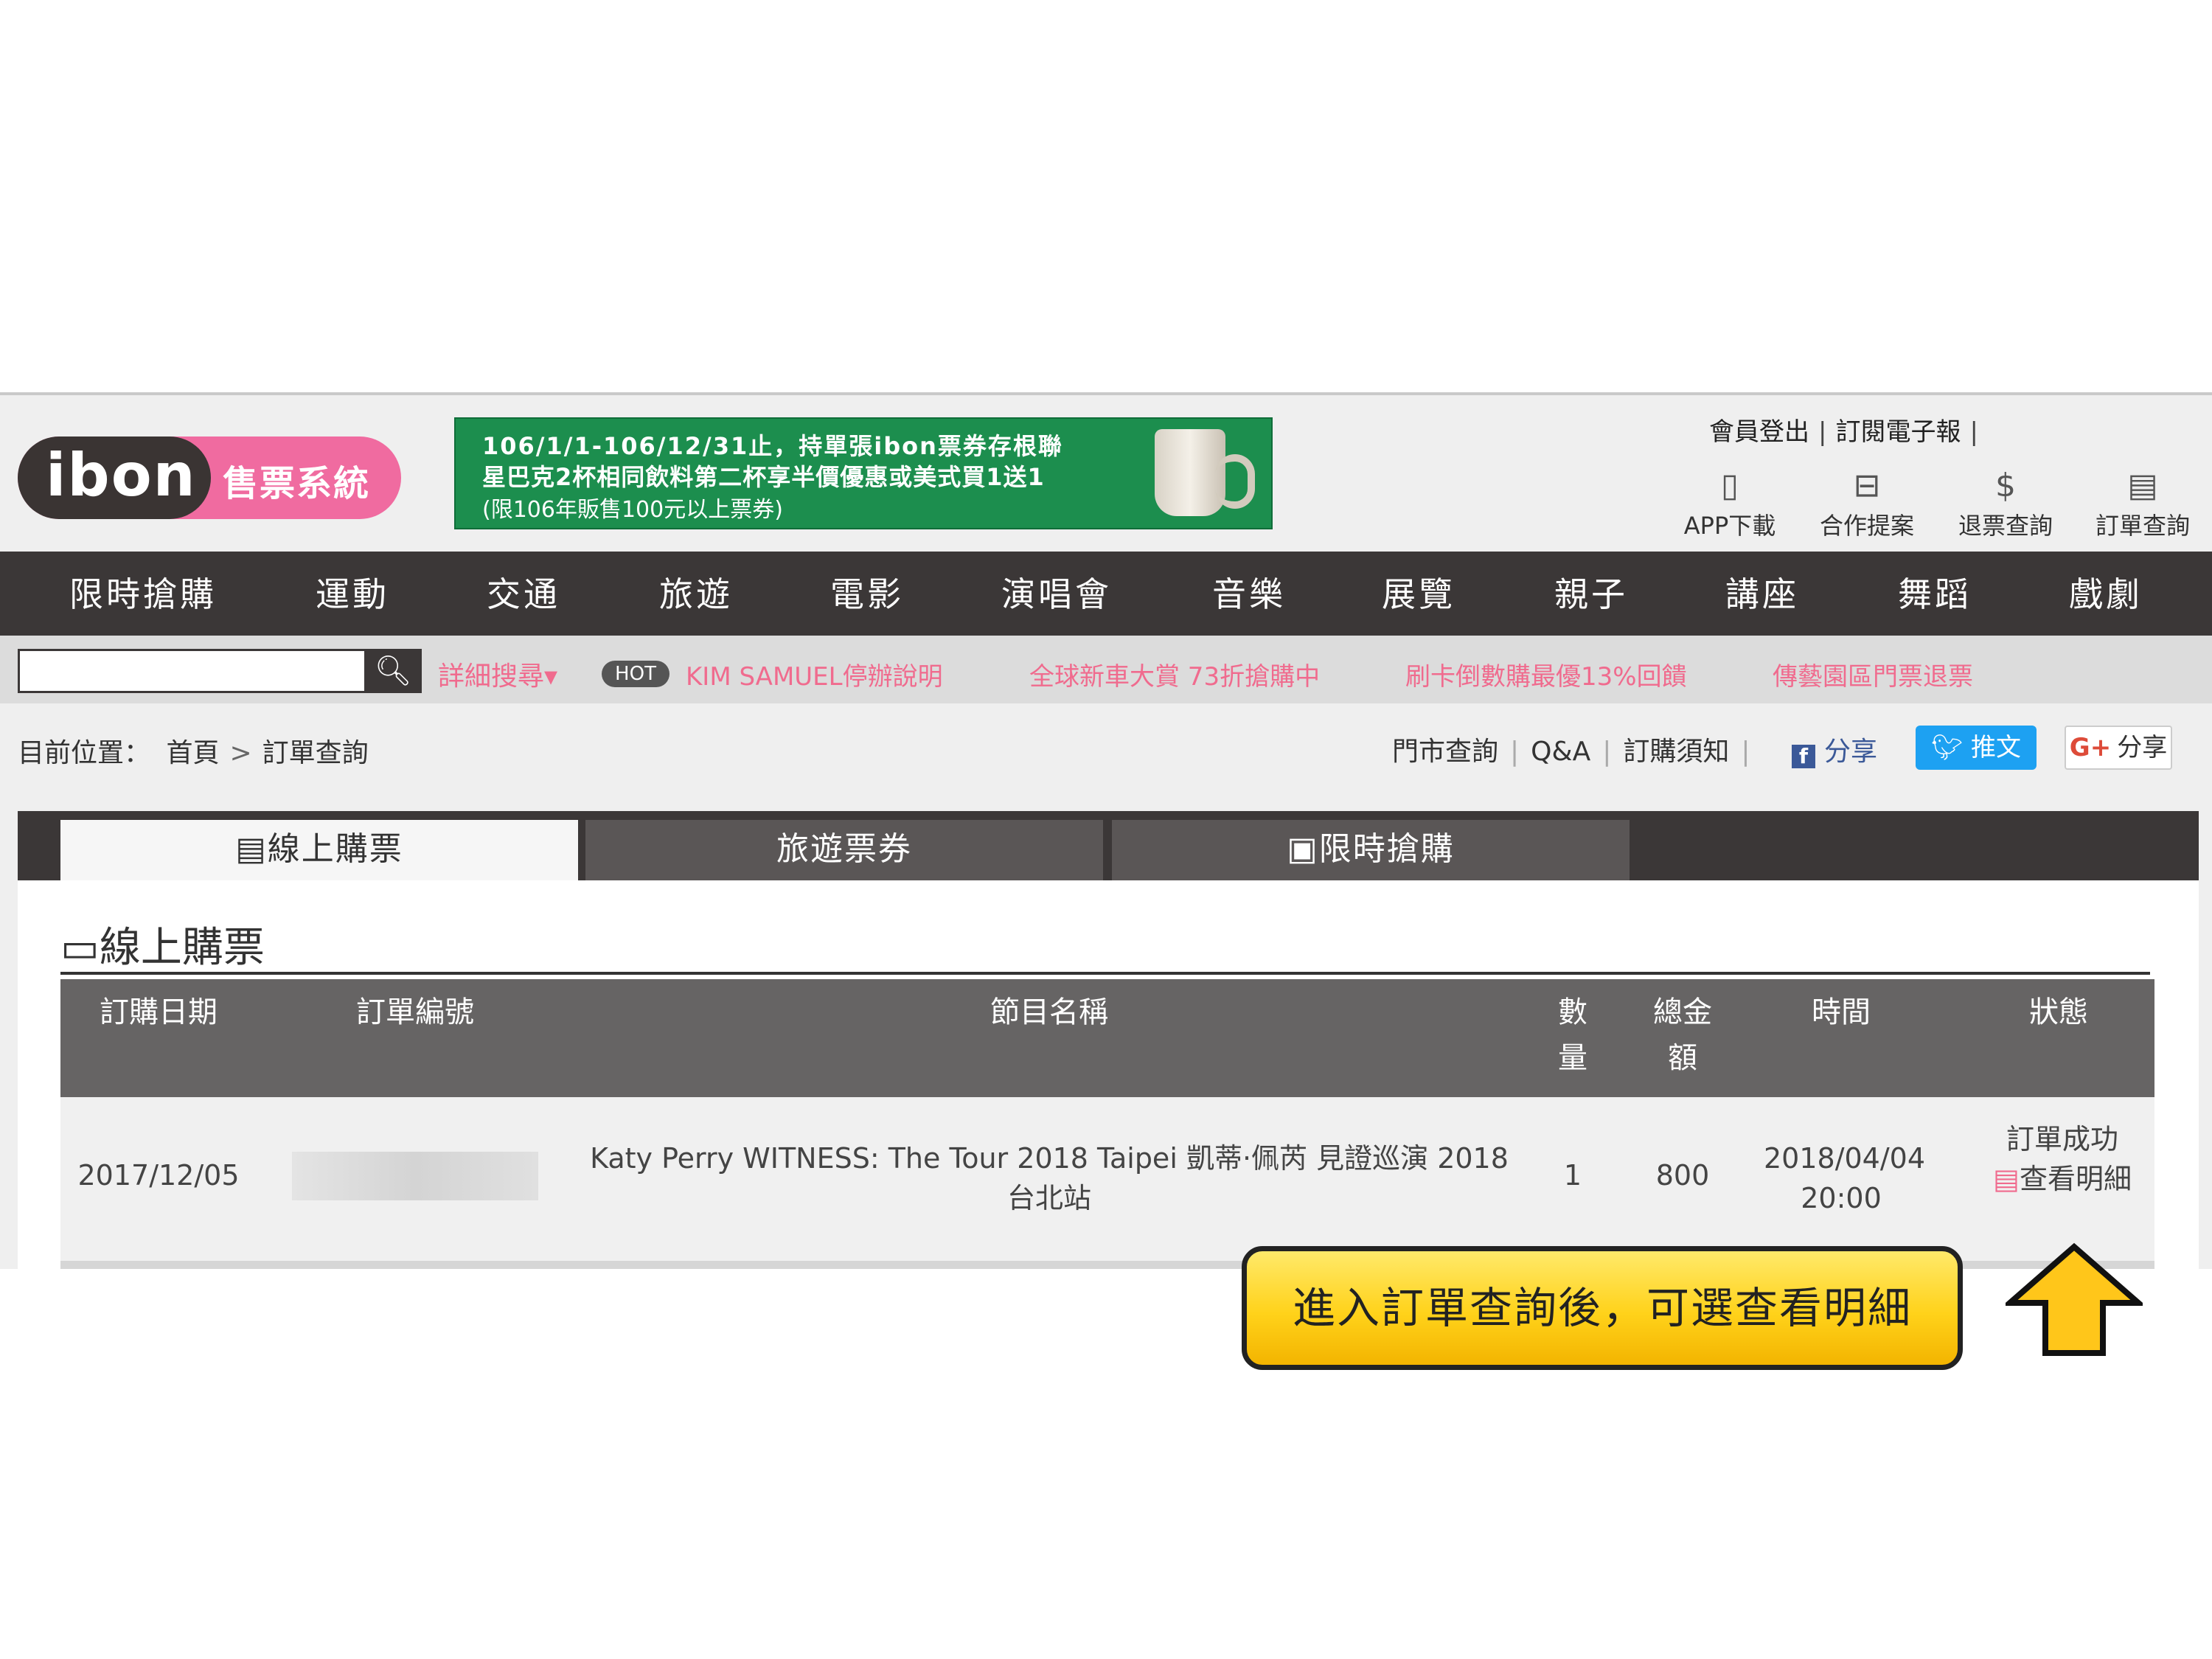  What do you see at coordinates (1056, 592) in the screenshot?
I see `nav-item-concerts: 演唱會` at bounding box center [1056, 592].